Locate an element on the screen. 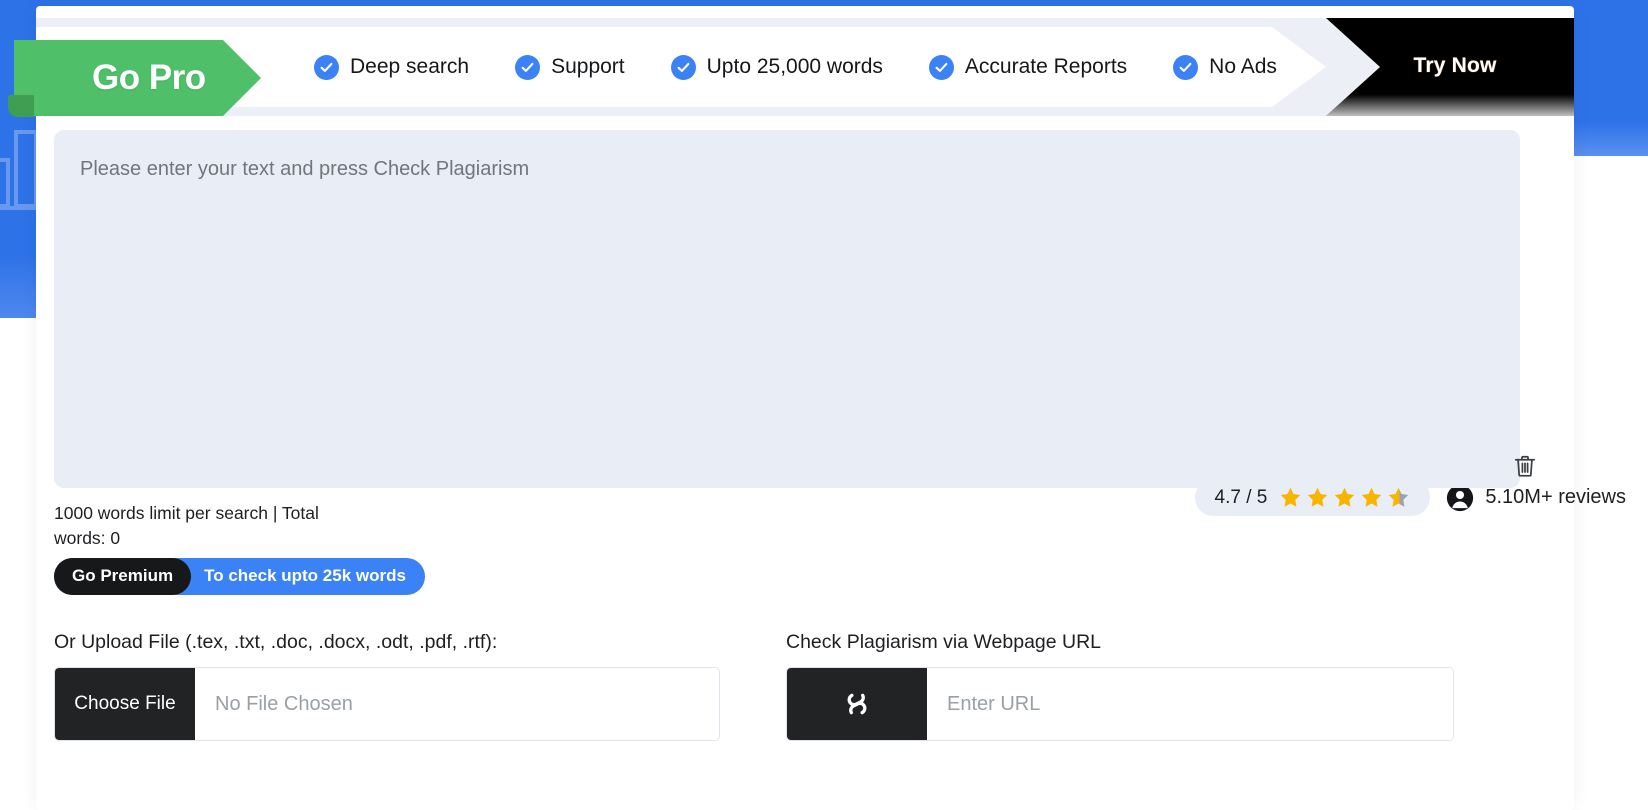 This screenshot has width=1648, height=810. feature-label: Deep search is located at coordinates (410, 66).